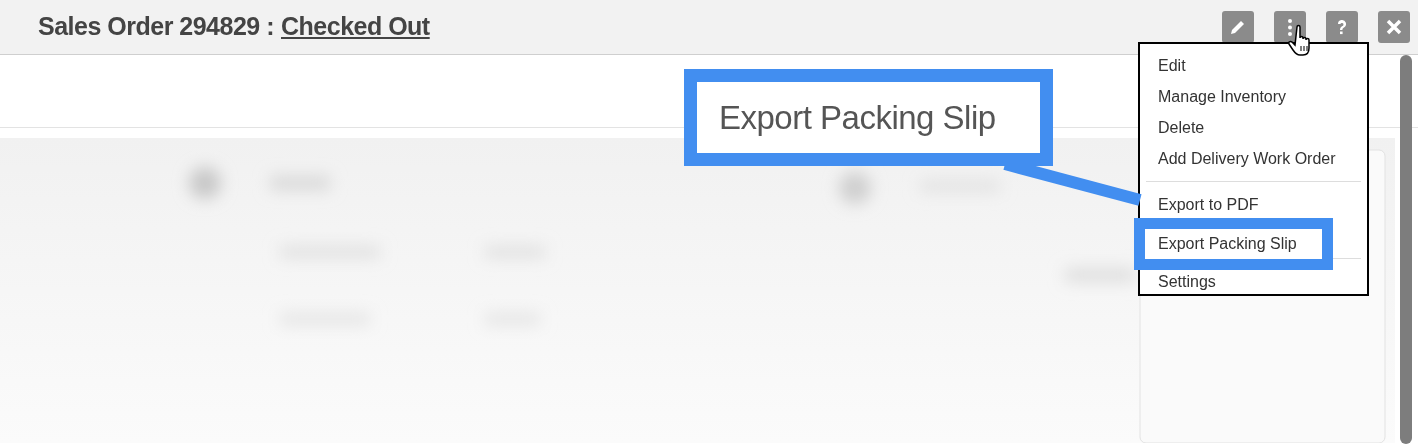 This screenshot has height=444, width=1418. What do you see at coordinates (1178, 281) in the screenshot?
I see `menu-item: Settings` at bounding box center [1178, 281].